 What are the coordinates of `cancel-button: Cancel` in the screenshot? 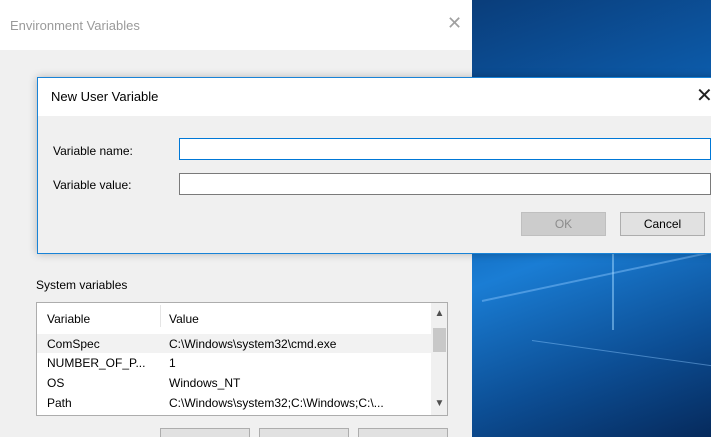 It's located at (662, 224).